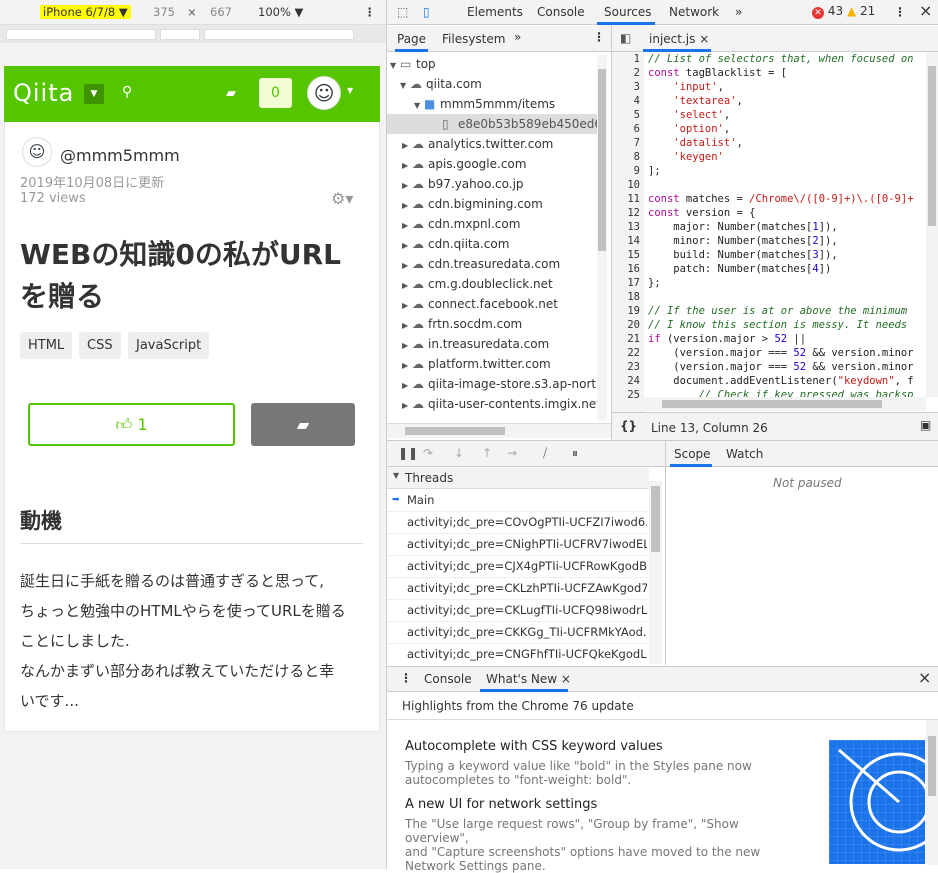  Describe the element at coordinates (494, 124) in the screenshot. I see `tree-item-file: ▯ e8e0b53b589eb450ed6c` at that location.